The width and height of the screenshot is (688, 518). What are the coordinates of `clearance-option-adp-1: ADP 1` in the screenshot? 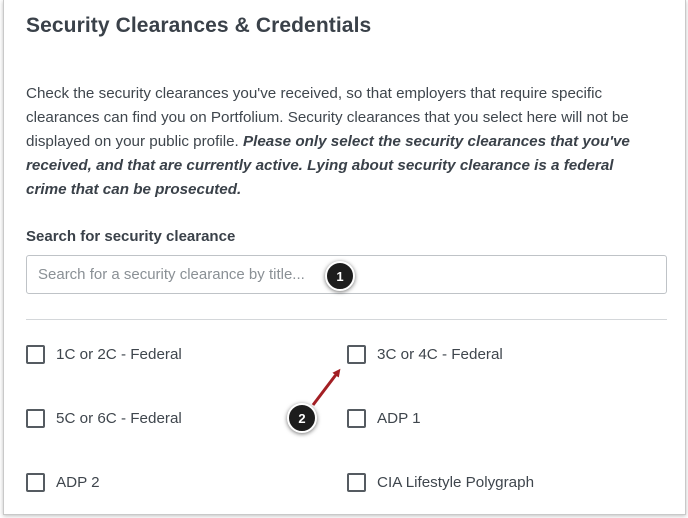 It's located at (384, 418).